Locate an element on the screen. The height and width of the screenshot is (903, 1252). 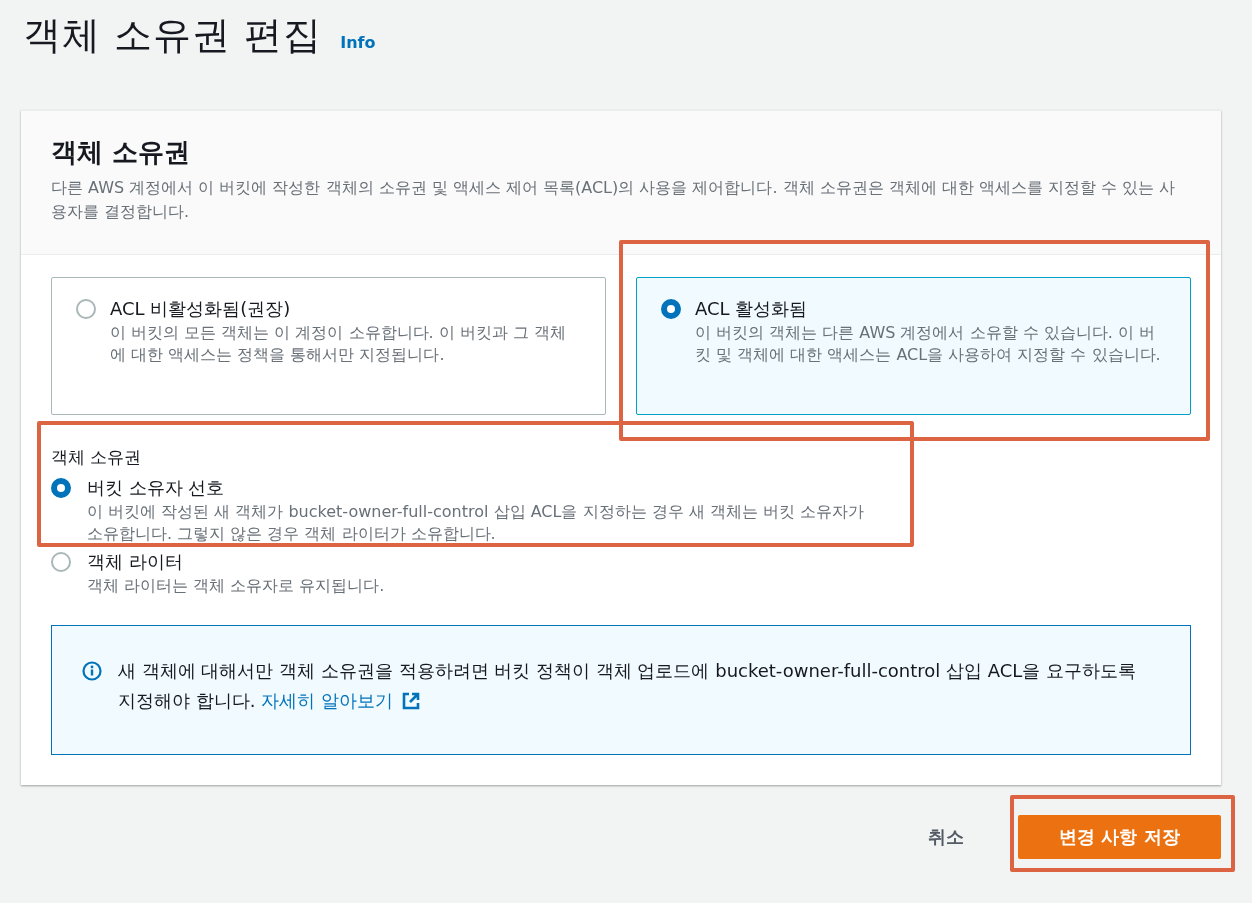
option-description: 이 버킷의 모든 객체는 이 계정이 소유합니다. 이 버킷과 그 객체에 대한 액세스는 정책을 통해서만 지정됩니다. is located at coordinates (338, 344).